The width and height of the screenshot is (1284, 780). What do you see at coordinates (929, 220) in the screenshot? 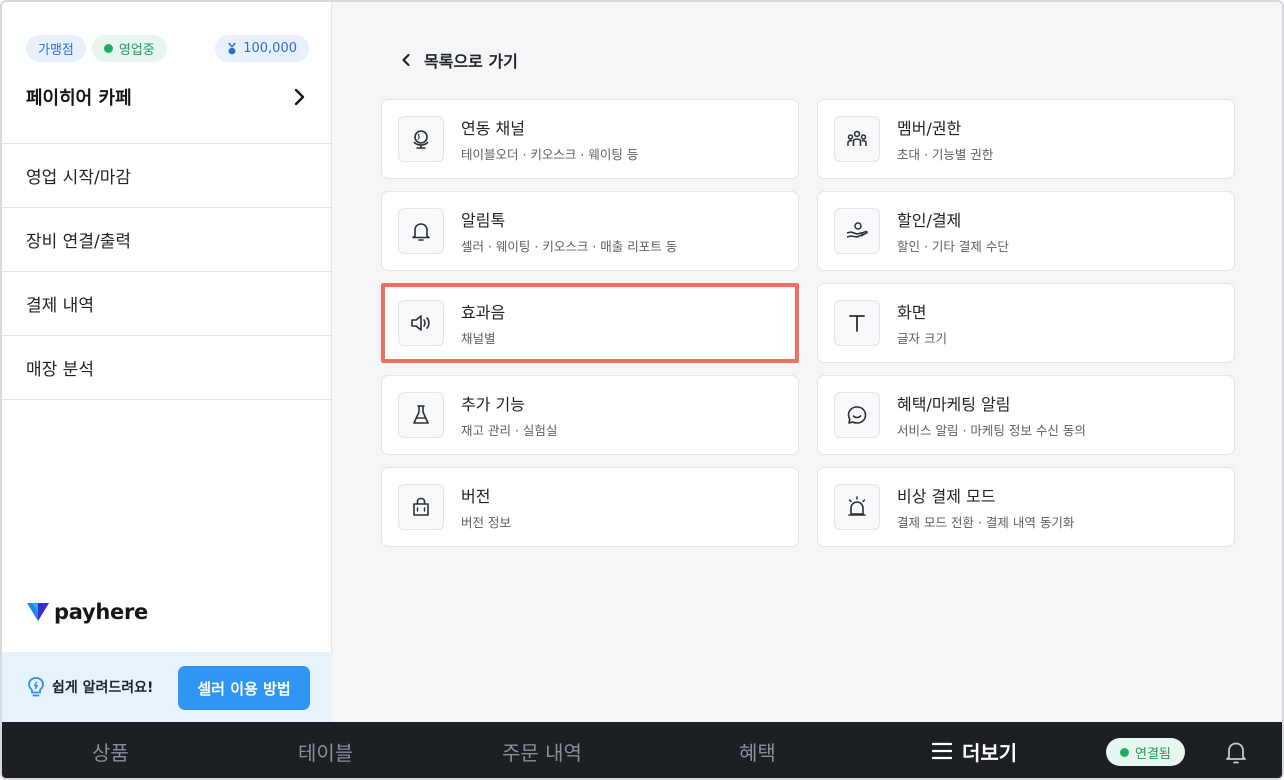
I see `card-title: 할인/결제` at bounding box center [929, 220].